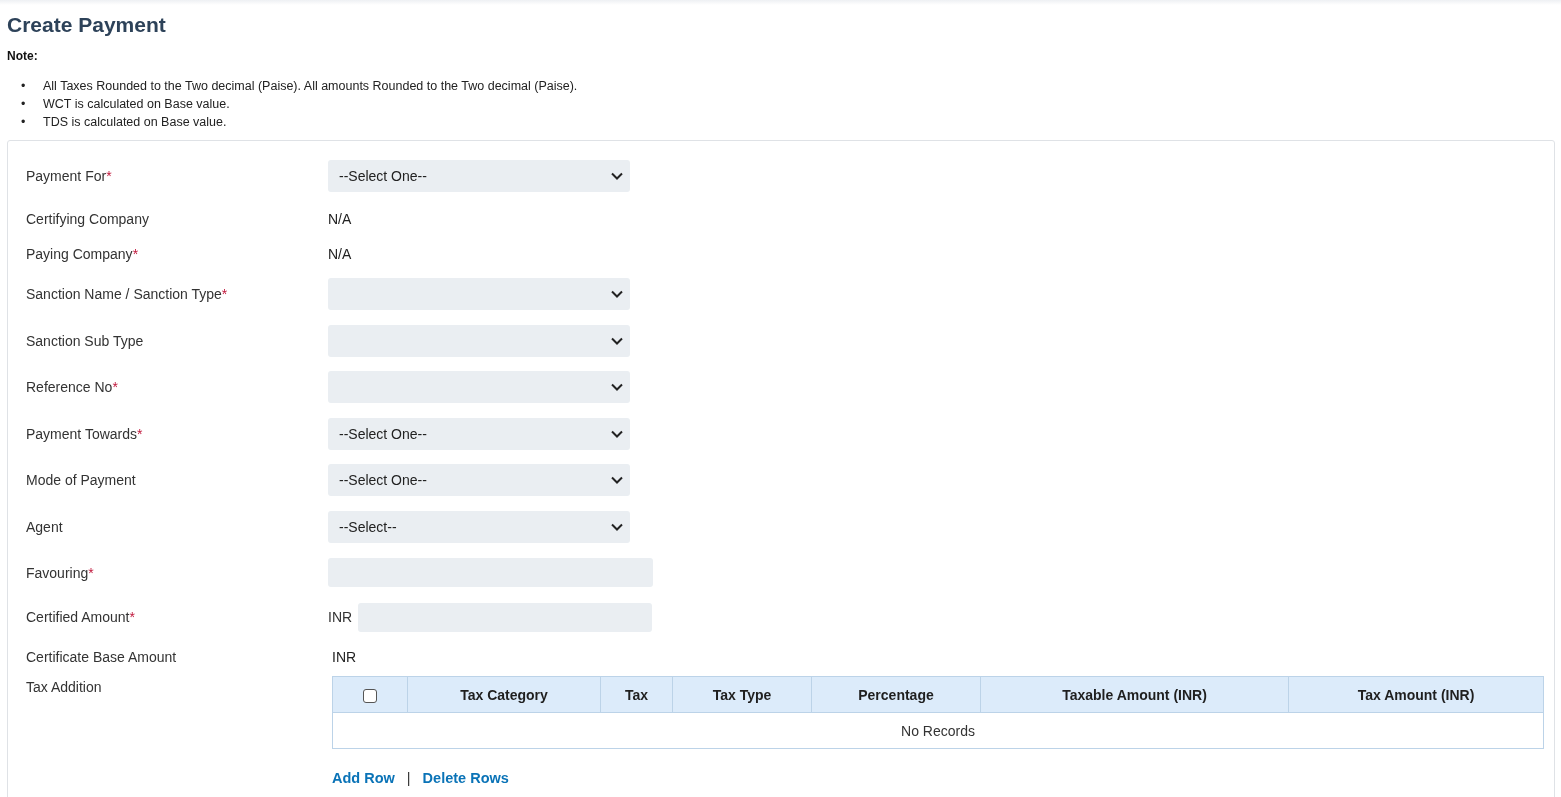 This screenshot has height=797, width=1561. What do you see at coordinates (88, 218) in the screenshot?
I see `field-label: Certifying Company` at bounding box center [88, 218].